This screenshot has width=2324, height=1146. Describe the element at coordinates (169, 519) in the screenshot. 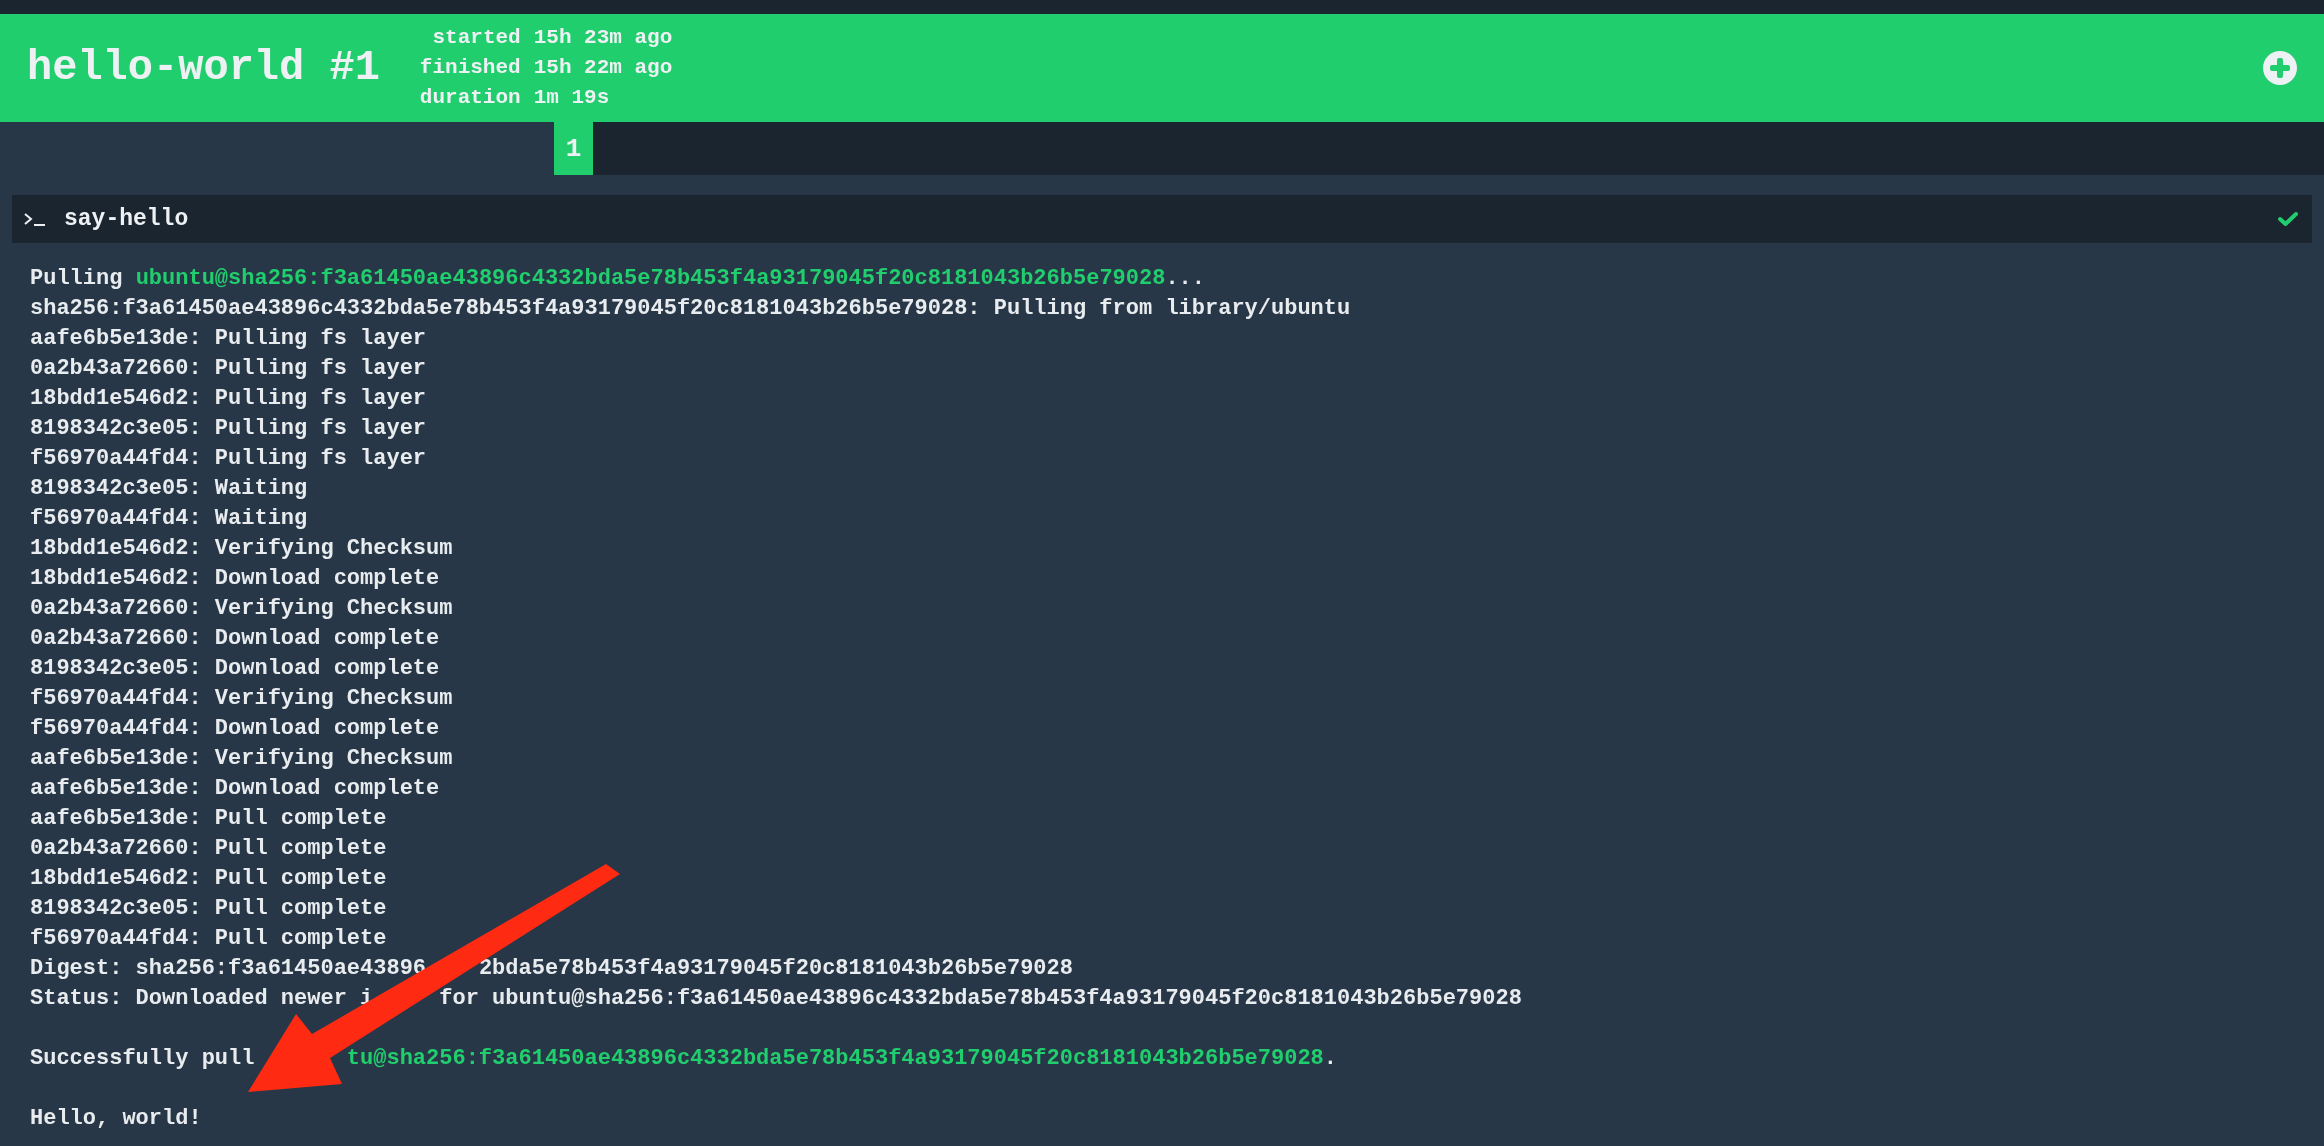

I see `log-line: f56970a44fd4: Waiting` at that location.